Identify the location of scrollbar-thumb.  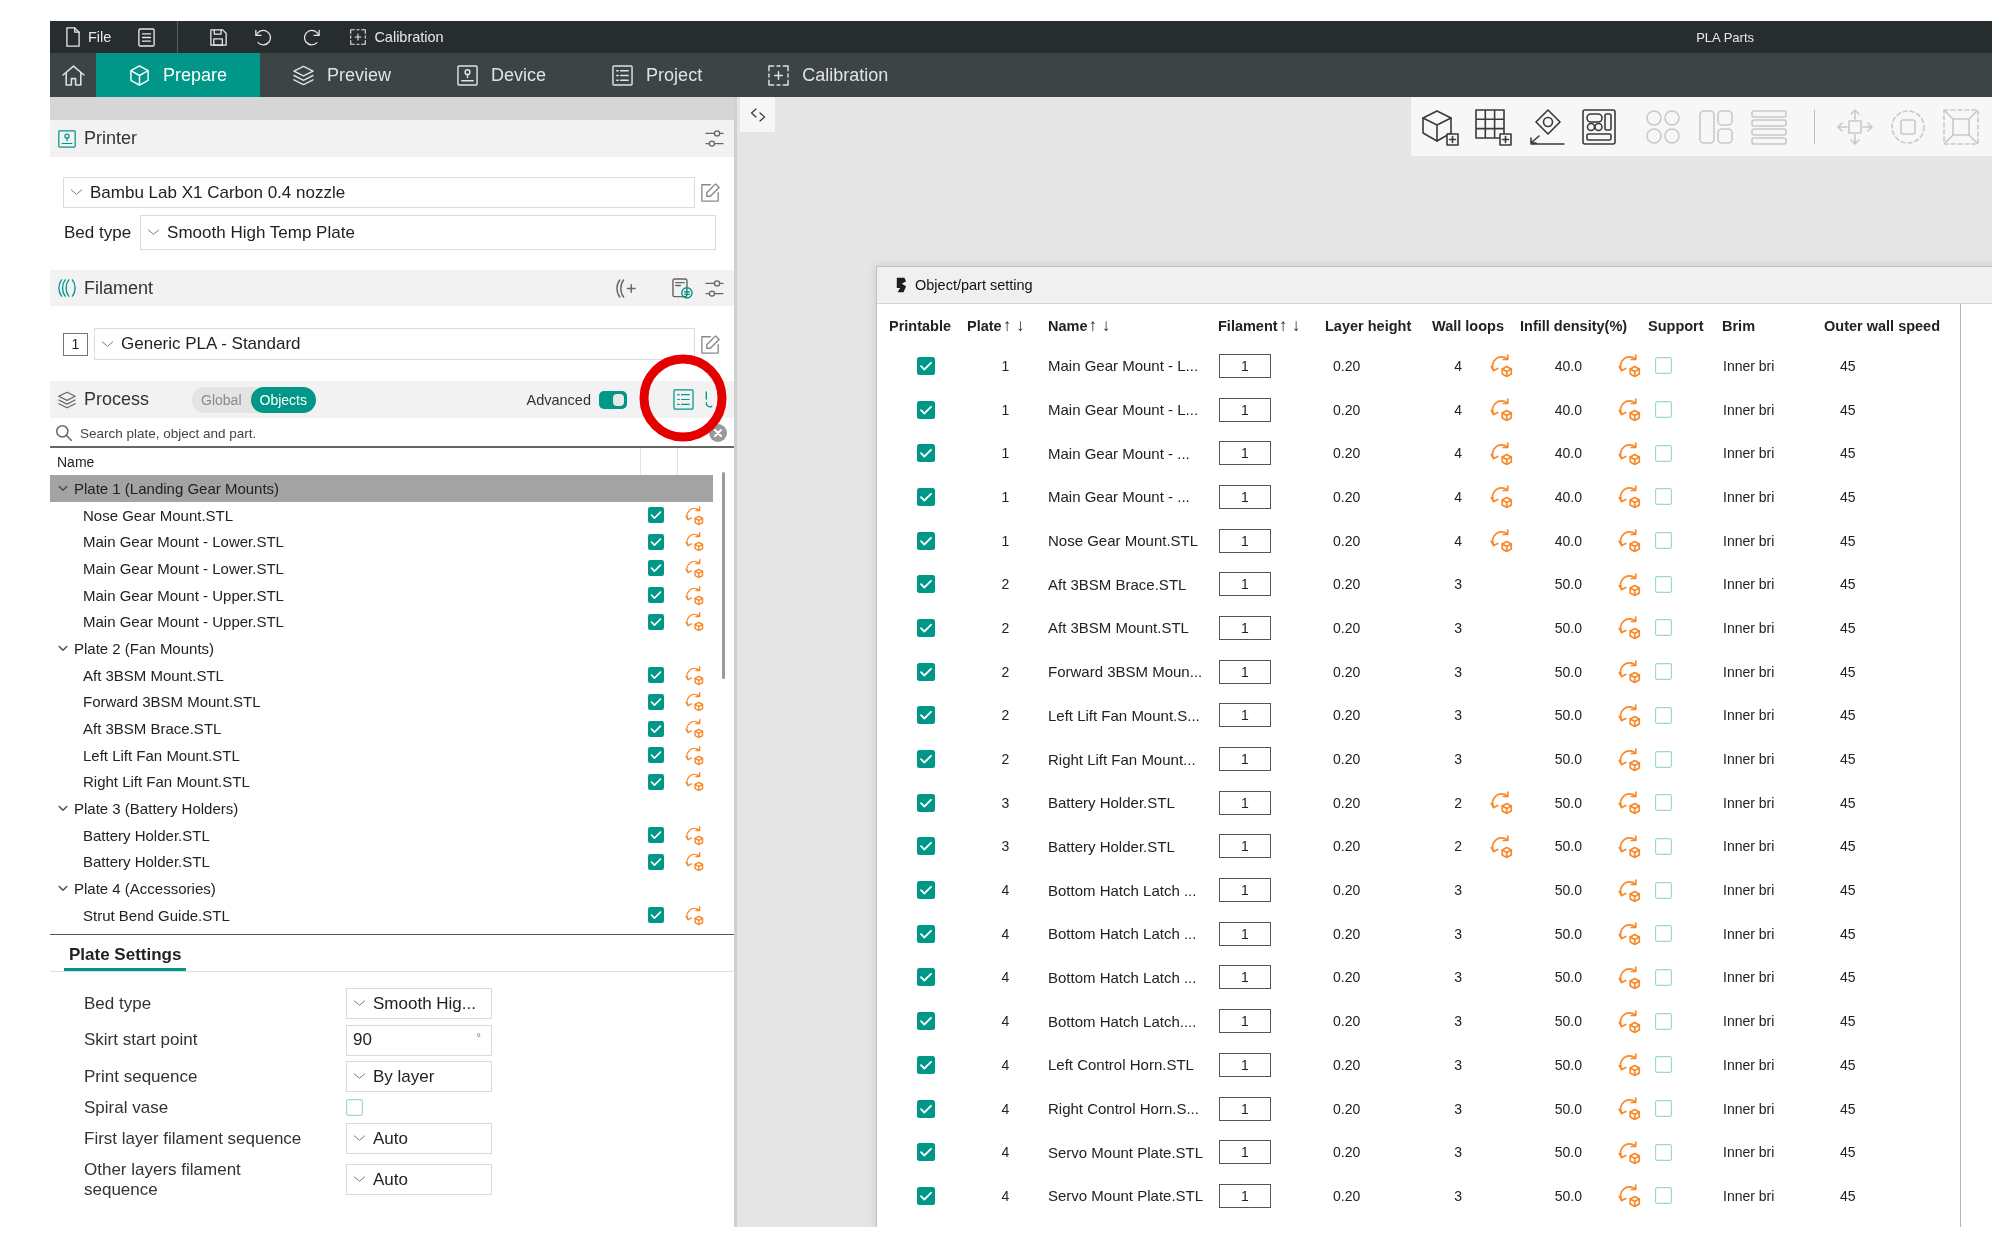
(723, 575).